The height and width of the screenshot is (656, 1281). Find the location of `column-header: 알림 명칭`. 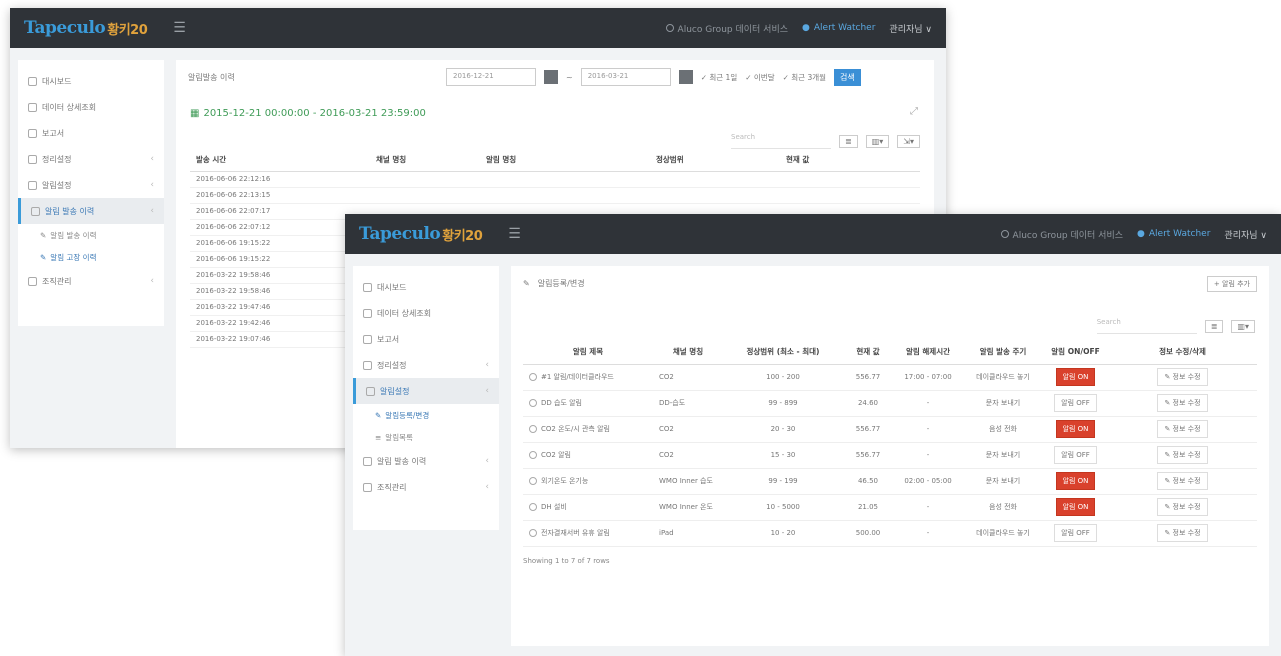

column-header: 알림 명칭 is located at coordinates (565, 160).